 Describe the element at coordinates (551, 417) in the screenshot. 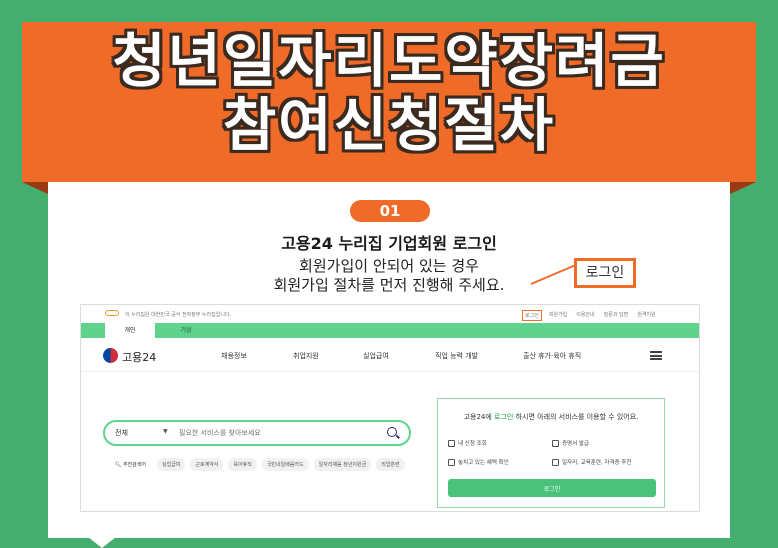

I see `login-panel-heading: 고용24에 로그인 하시면 아래의 서비스를 이용할 수 있어요.` at that location.